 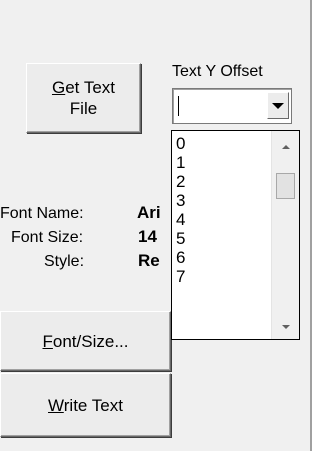 I want to click on scroll-up-icon, so click(x=285, y=147).